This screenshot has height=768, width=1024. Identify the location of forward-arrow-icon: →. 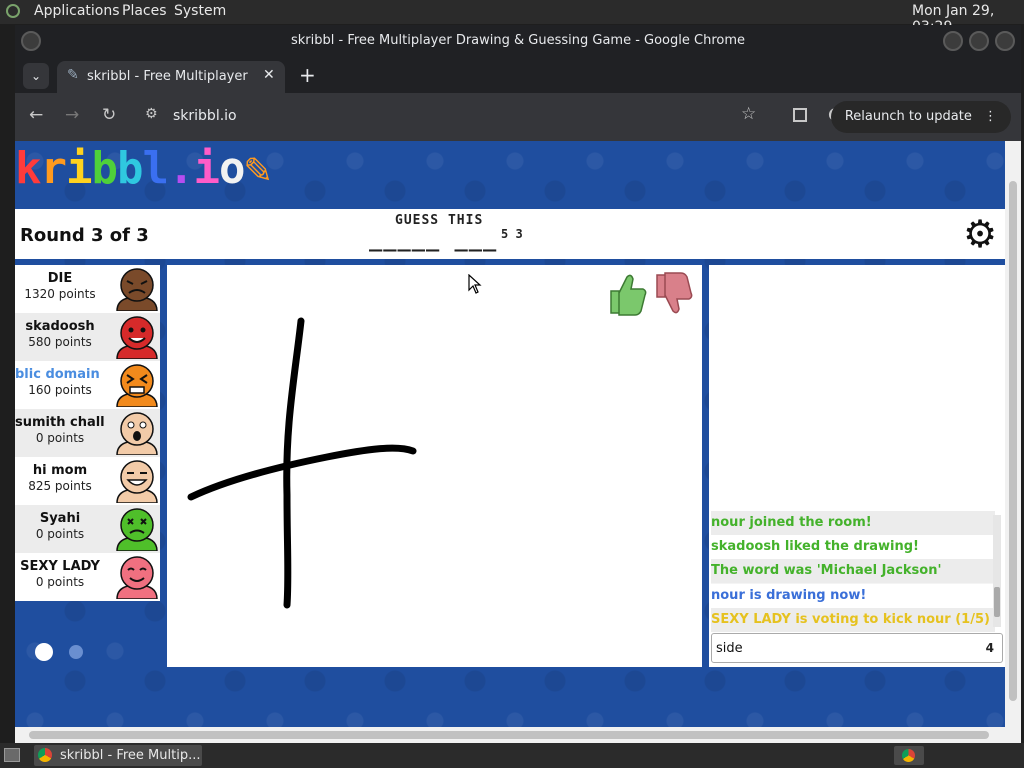
(72, 115).